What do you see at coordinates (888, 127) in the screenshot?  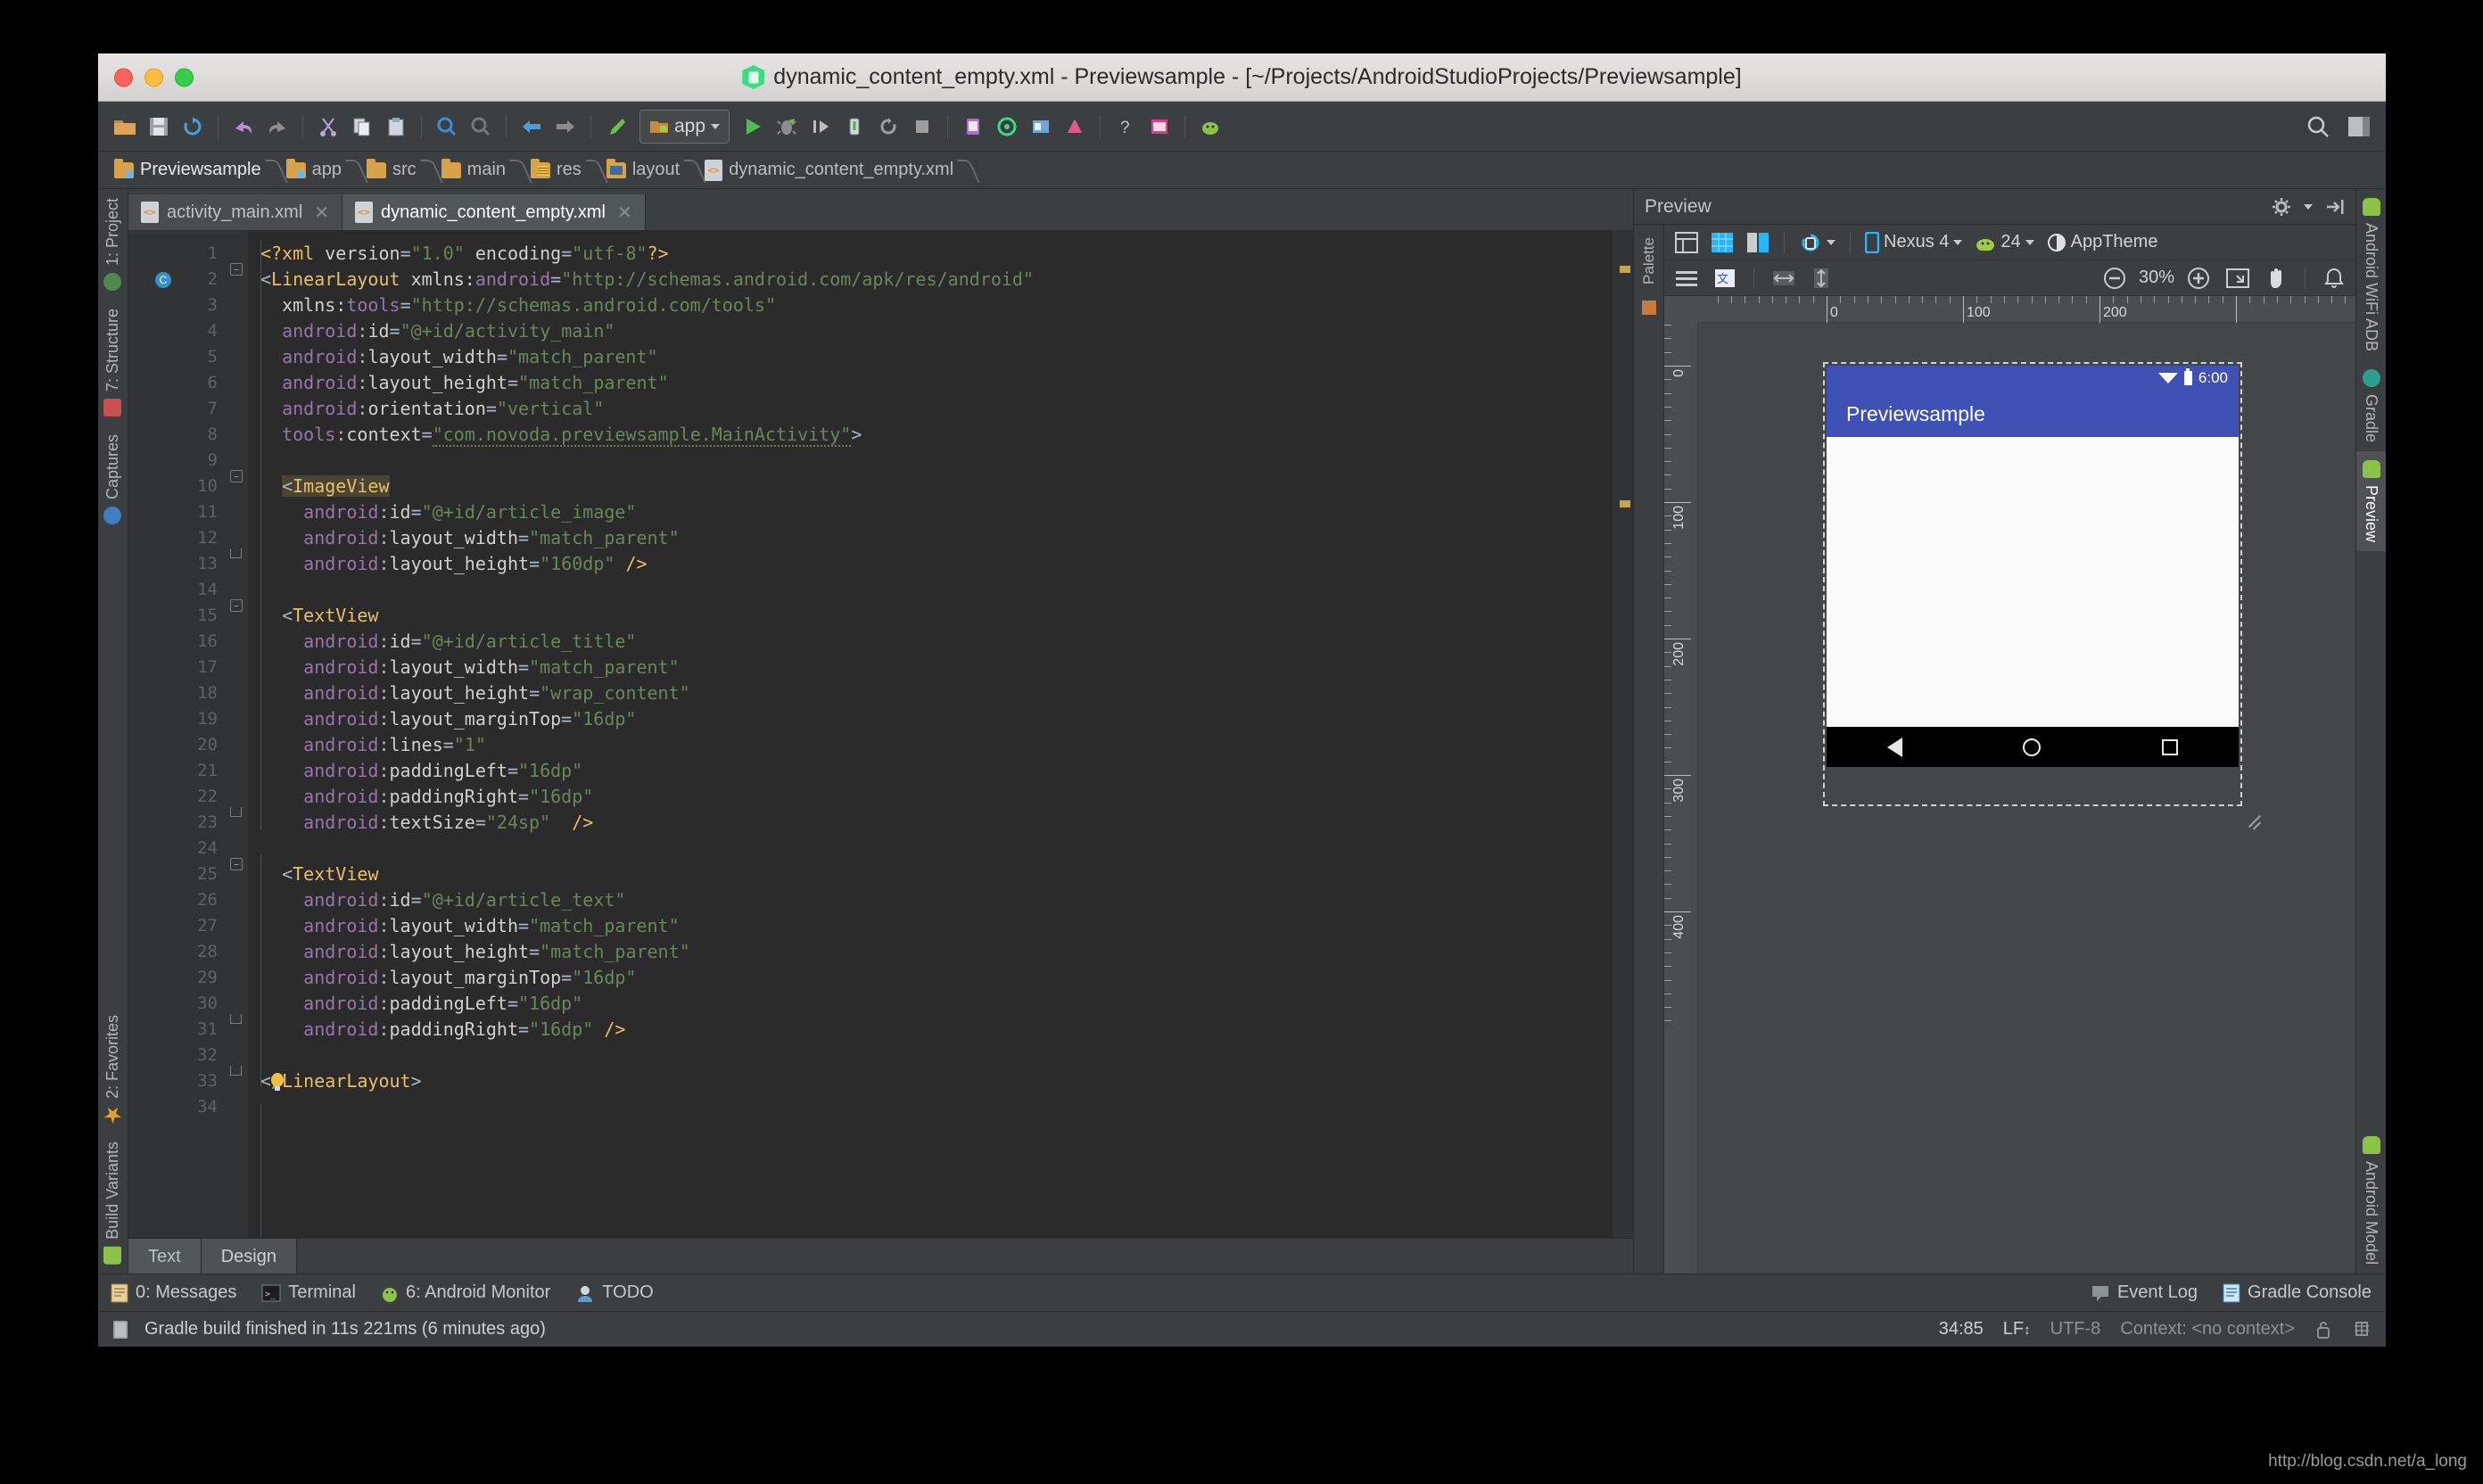 I see `rerun-icon` at bounding box center [888, 127].